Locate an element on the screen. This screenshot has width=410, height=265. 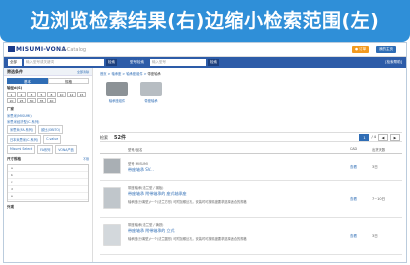
next-page-button: ▶ is located at coordinates (395, 137).